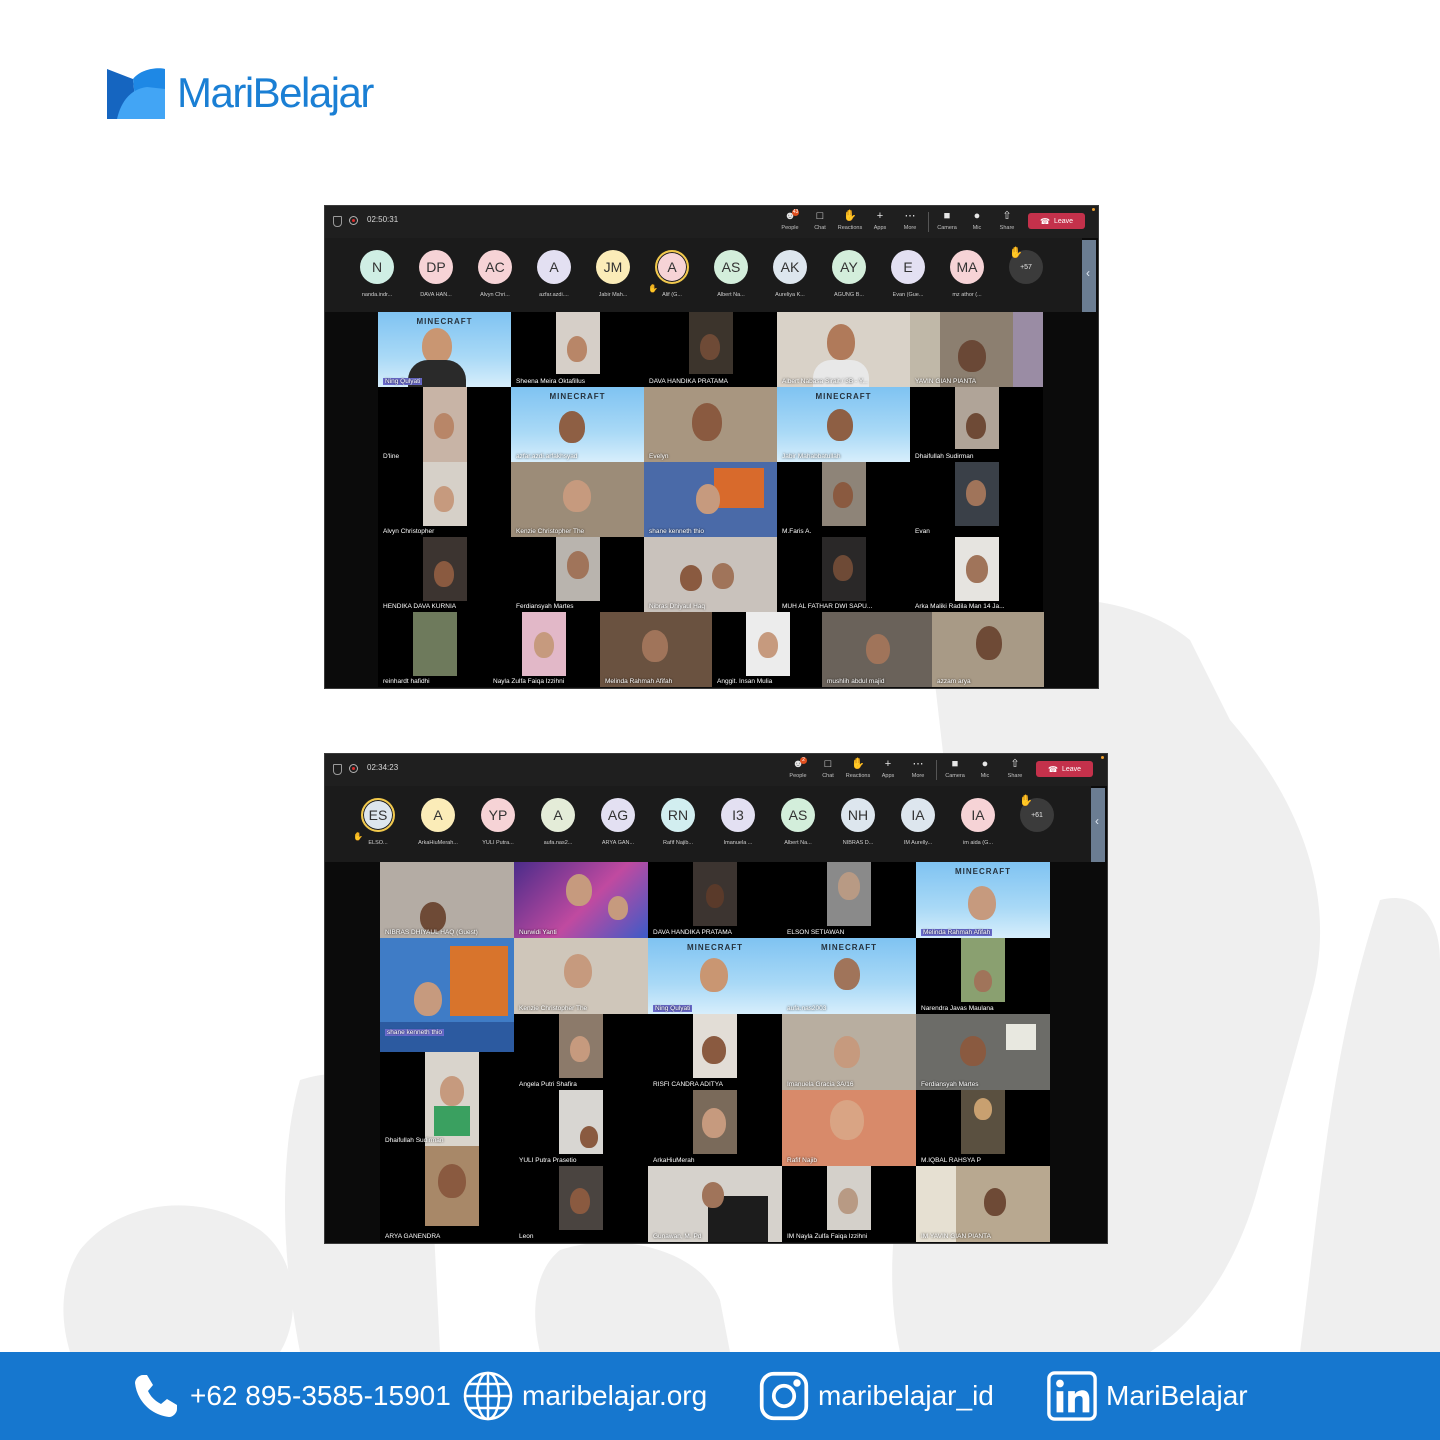 The height and width of the screenshot is (1440, 1440). Describe the element at coordinates (581, 1128) in the screenshot. I see `video-tile: YULI Putra Prasetio` at that location.